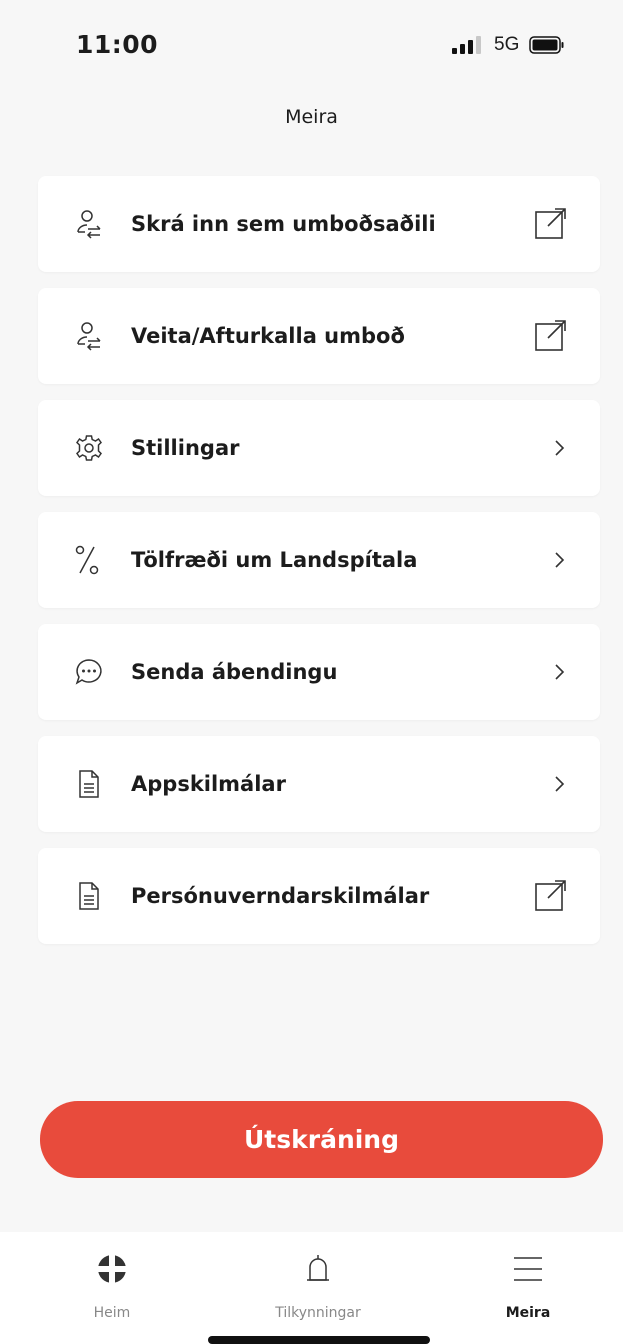 Image resolution: width=623 pixels, height=1344 pixels. What do you see at coordinates (88, 672) in the screenshot?
I see `chat-bubble-icon` at bounding box center [88, 672].